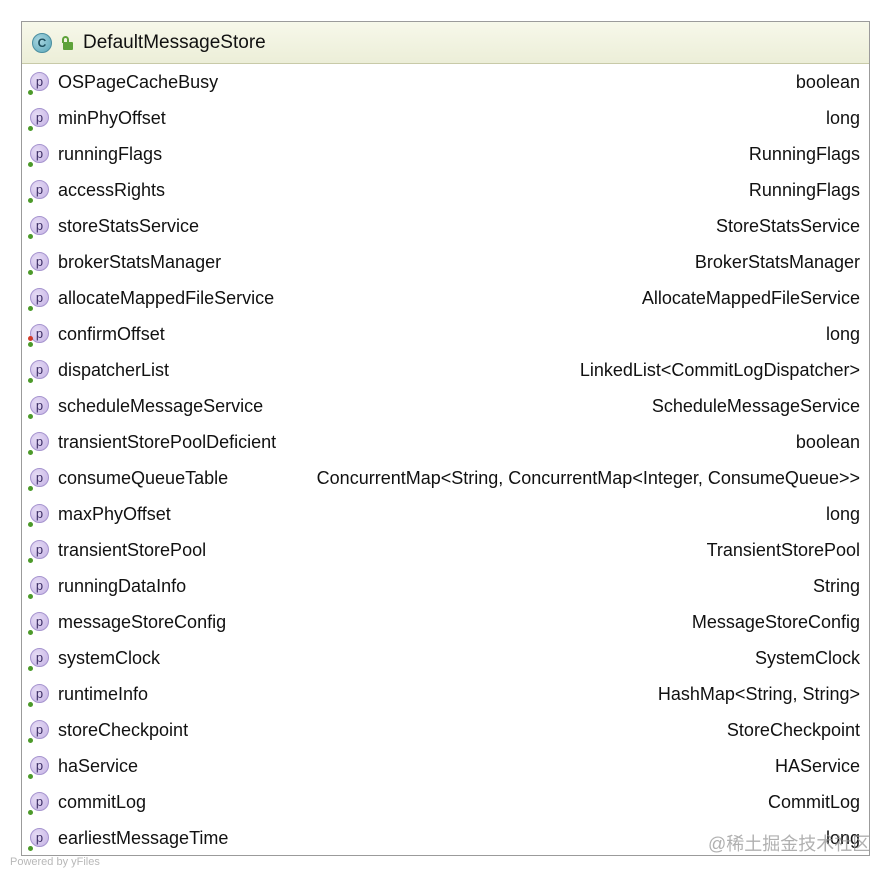 The image size is (891, 878). What do you see at coordinates (445, 82) in the screenshot?
I see `property-row: p OSPageCacheBusy boolean` at bounding box center [445, 82].